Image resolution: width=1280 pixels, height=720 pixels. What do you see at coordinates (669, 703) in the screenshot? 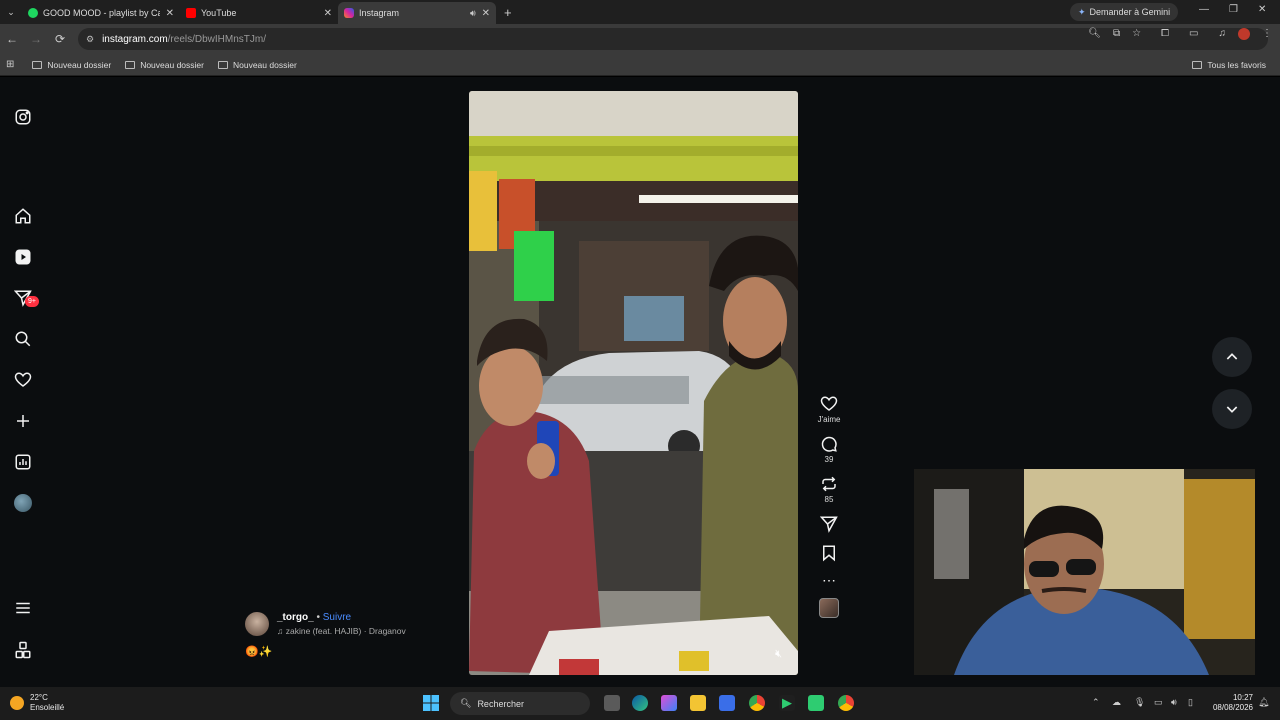
I see `copilot-icon` at bounding box center [669, 703].